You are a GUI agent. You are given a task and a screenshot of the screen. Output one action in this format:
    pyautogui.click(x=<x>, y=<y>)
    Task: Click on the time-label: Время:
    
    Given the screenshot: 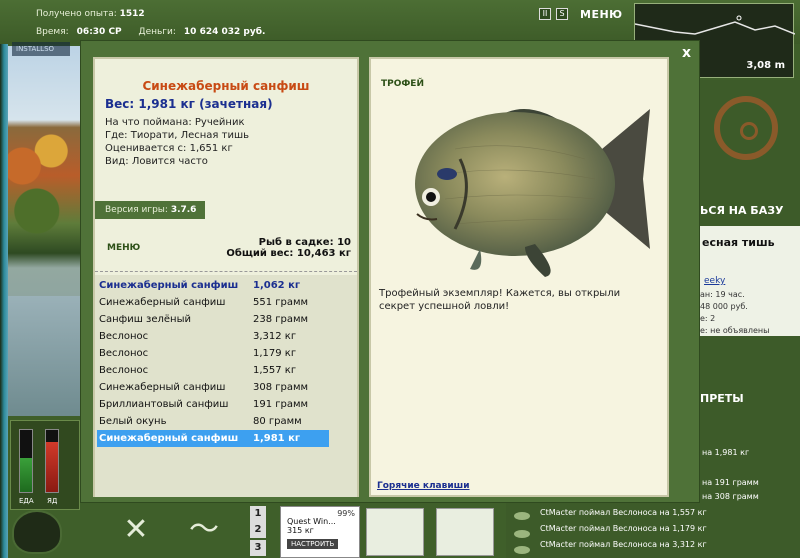 What is the action you would take?
    pyautogui.click(x=52, y=32)
    